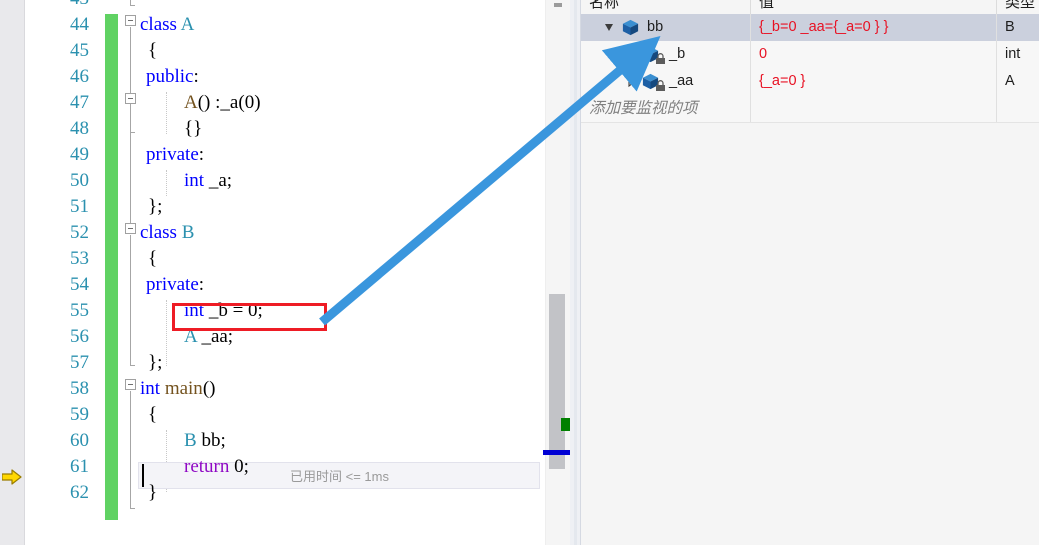  What do you see at coordinates (665, 27) in the screenshot?
I see `watch-name-cell: bb` at bounding box center [665, 27].